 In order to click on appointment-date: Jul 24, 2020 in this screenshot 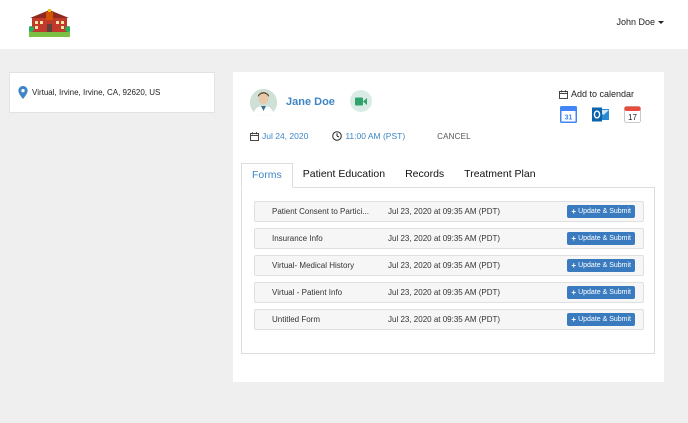, I will do `click(279, 136)`.